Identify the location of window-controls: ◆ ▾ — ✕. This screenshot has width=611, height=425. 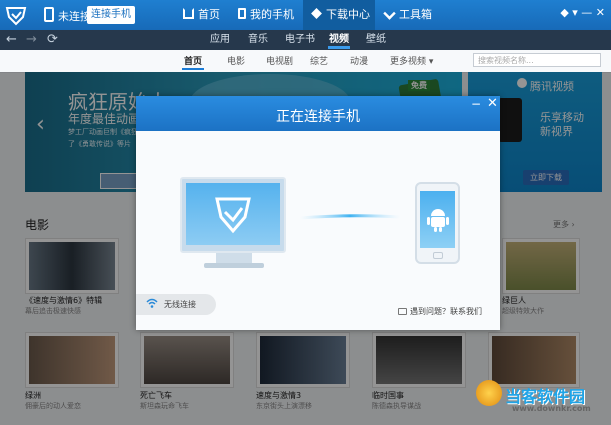
(582, 12).